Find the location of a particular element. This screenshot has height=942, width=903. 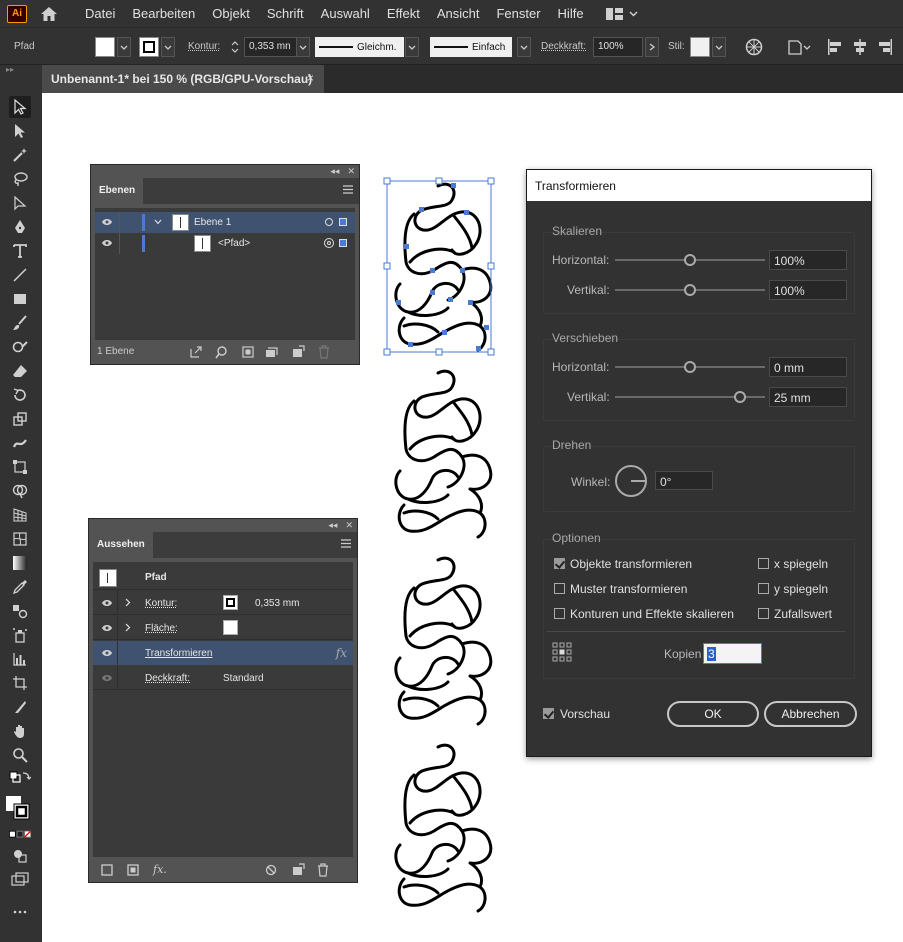

fill-color-swatch is located at coordinates (230, 627).